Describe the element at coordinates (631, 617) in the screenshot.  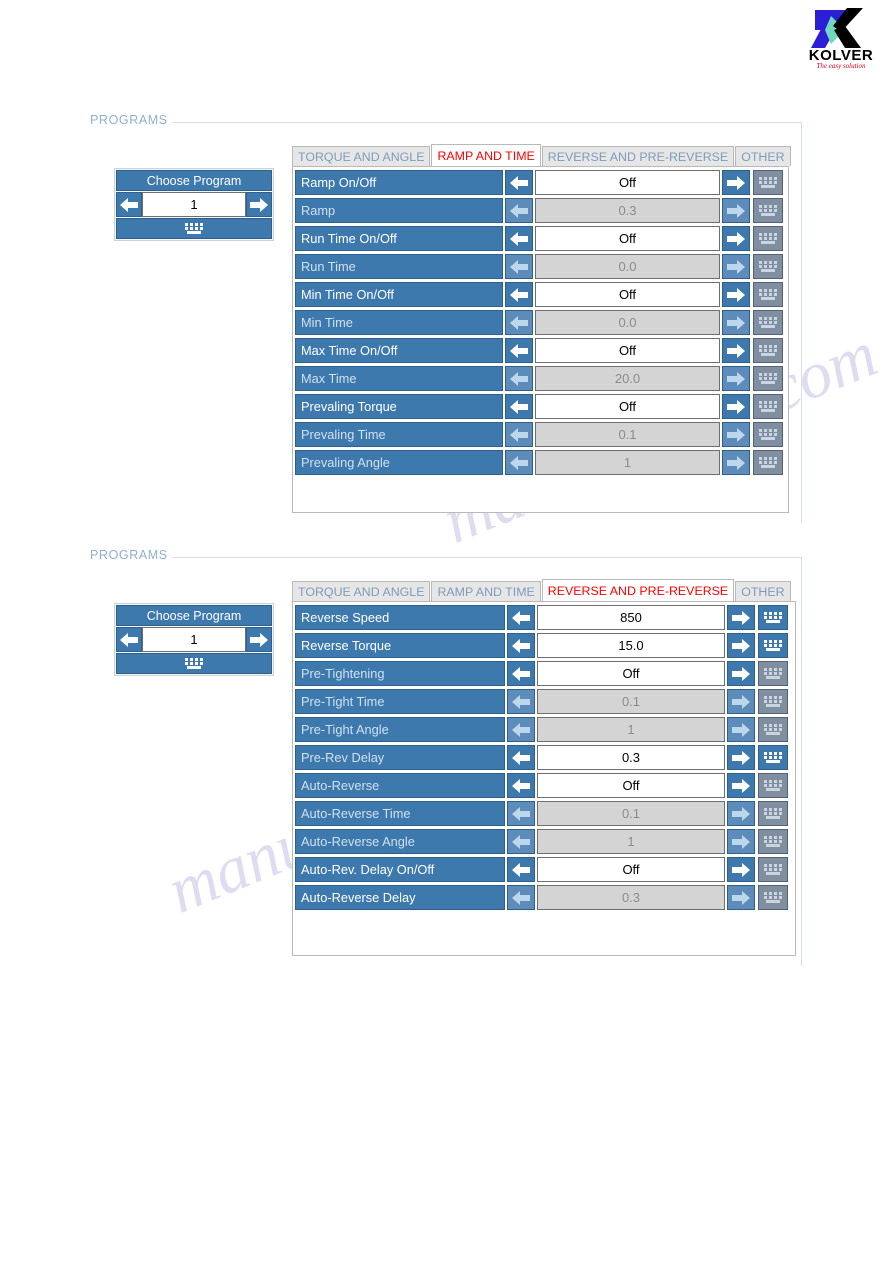
I see `row-value: 850` at that location.